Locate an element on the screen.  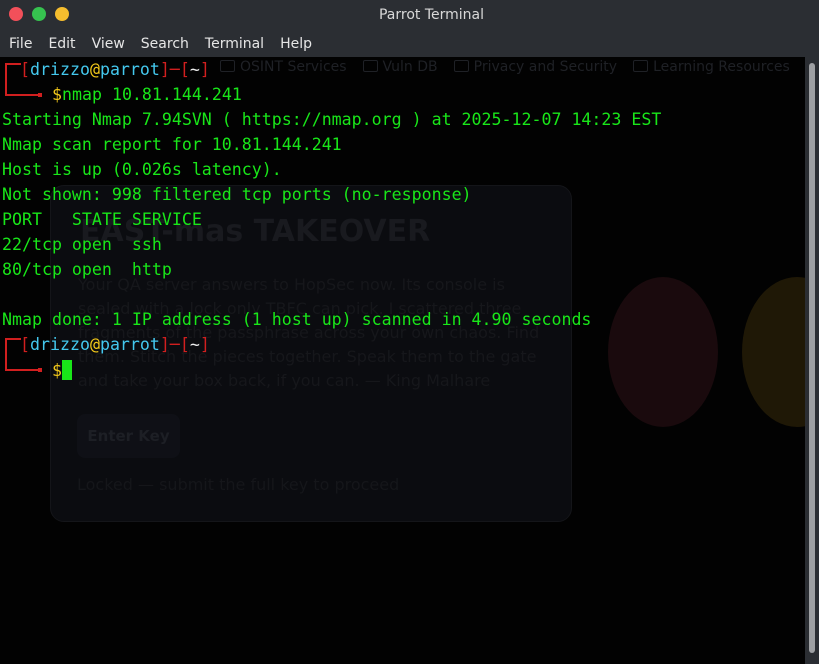
scrollbar-thumb is located at coordinates (812, 358).